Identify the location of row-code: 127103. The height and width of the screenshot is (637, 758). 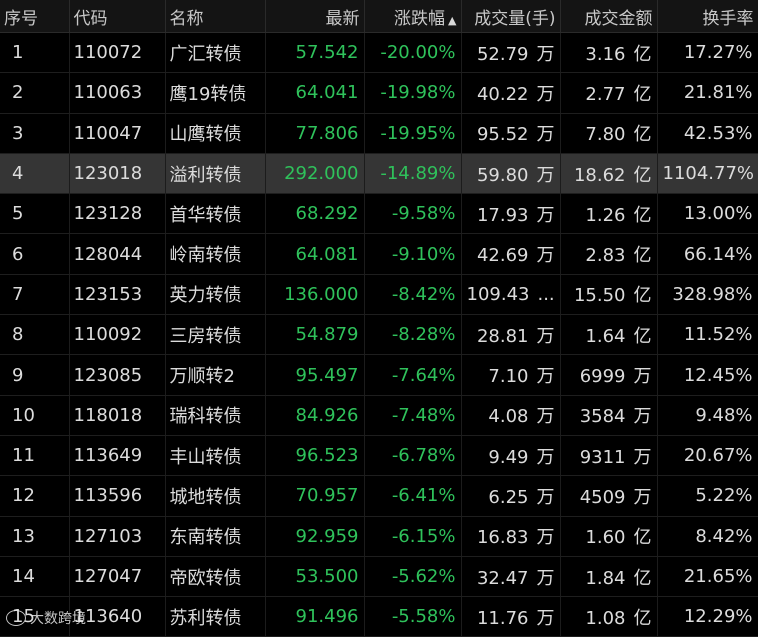
(117, 536).